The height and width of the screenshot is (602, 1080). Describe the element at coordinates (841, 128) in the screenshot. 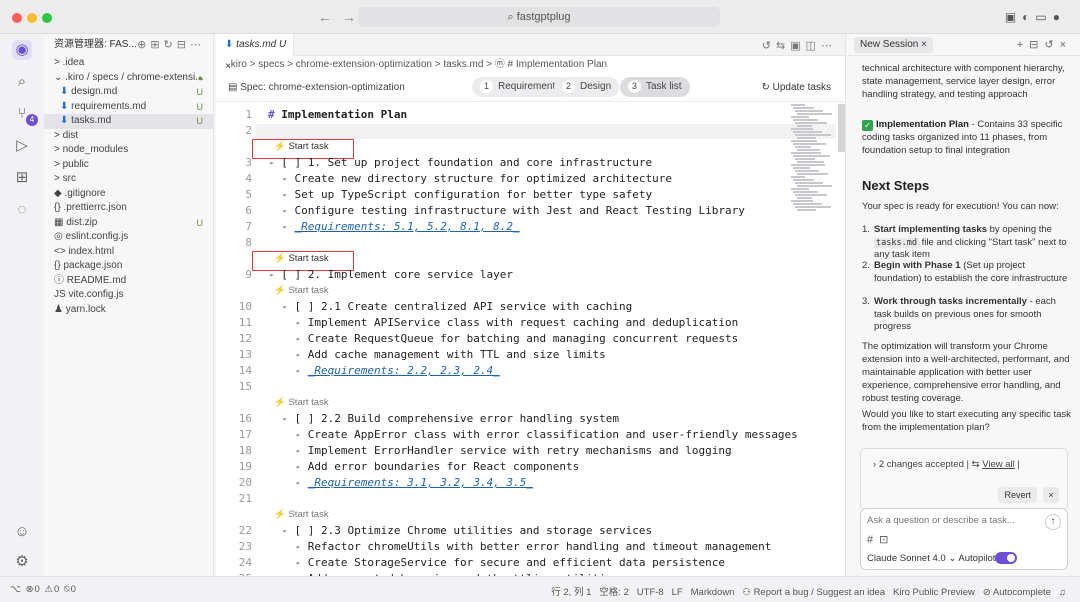

I see `editor-scrollbar` at that location.